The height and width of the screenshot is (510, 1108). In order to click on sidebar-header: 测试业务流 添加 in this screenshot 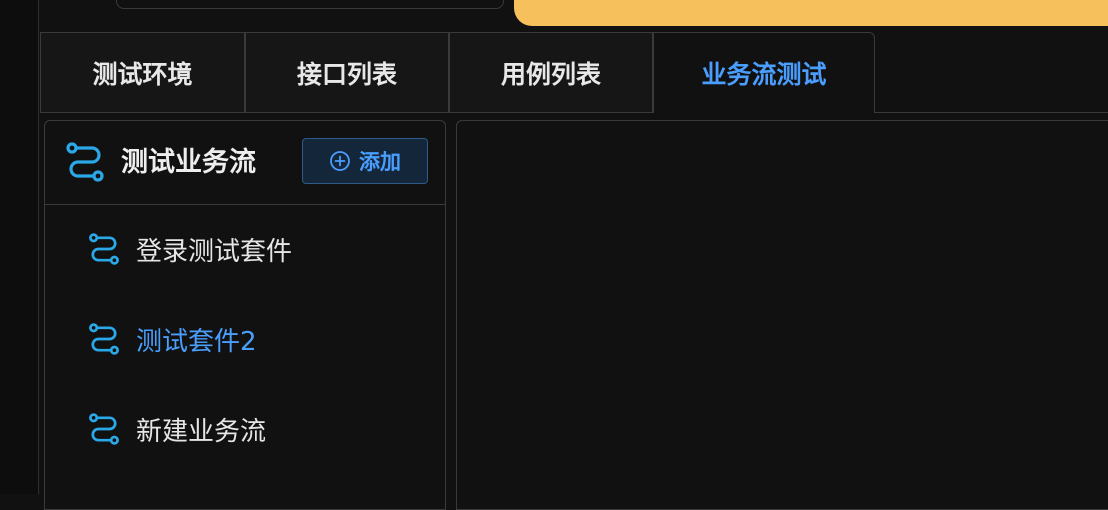, I will do `click(245, 163)`.